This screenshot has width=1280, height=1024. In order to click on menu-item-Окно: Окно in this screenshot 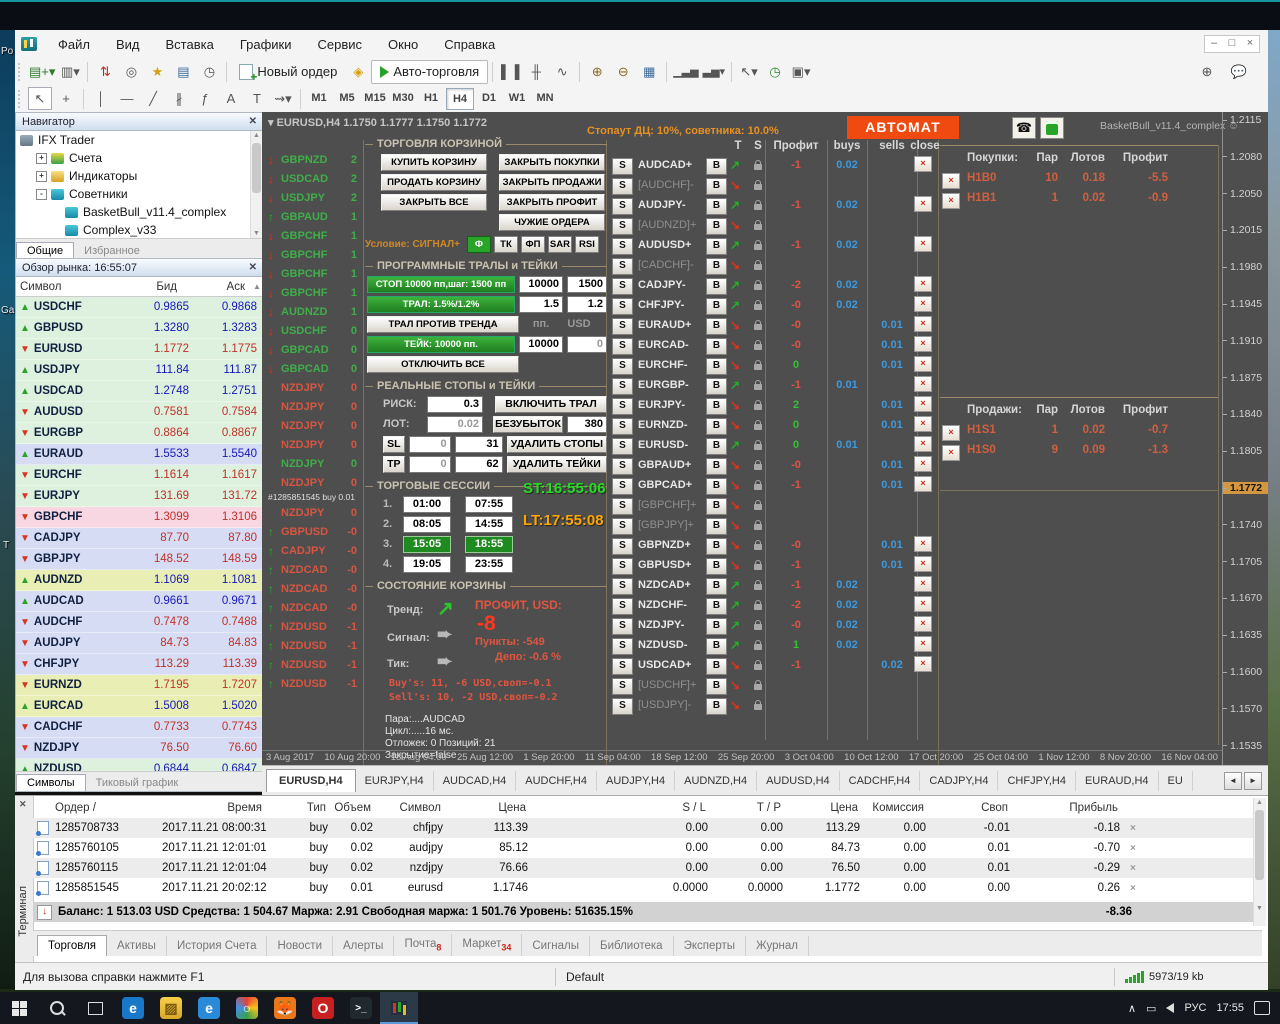, I will do `click(403, 44)`.